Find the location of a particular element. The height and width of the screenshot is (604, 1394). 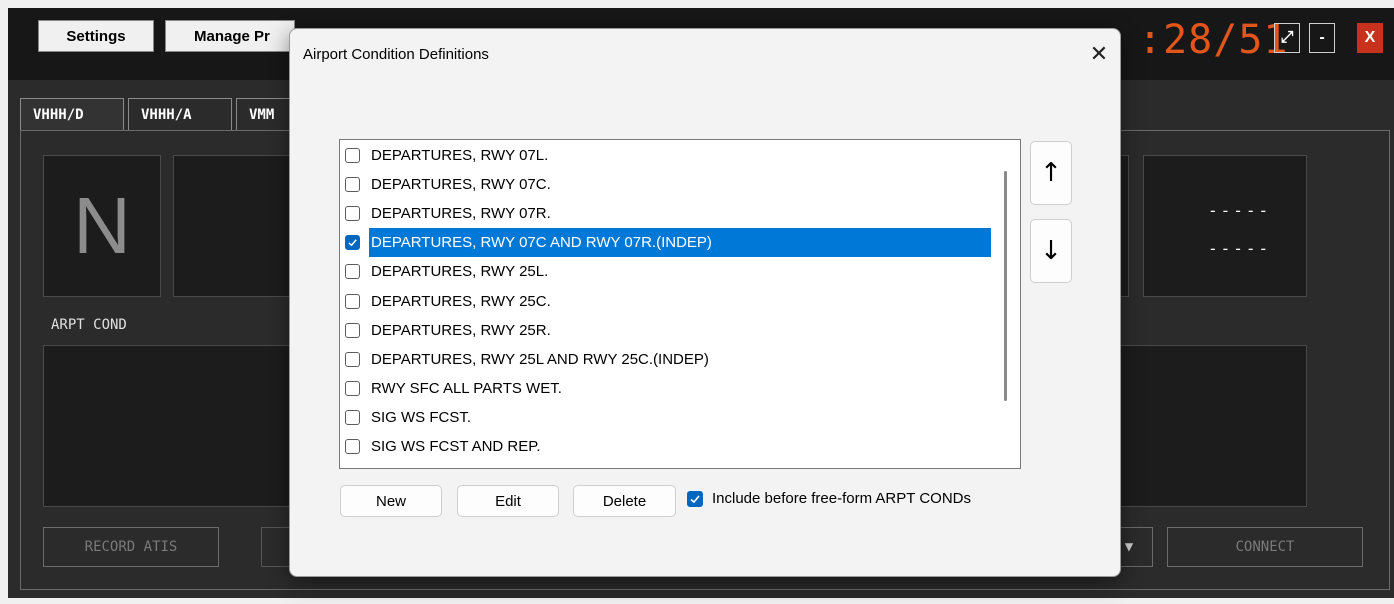

condition-list-item: DEPARTURES, RWY 07C AND RWY 07R.(INDEP) is located at coordinates (667, 243).